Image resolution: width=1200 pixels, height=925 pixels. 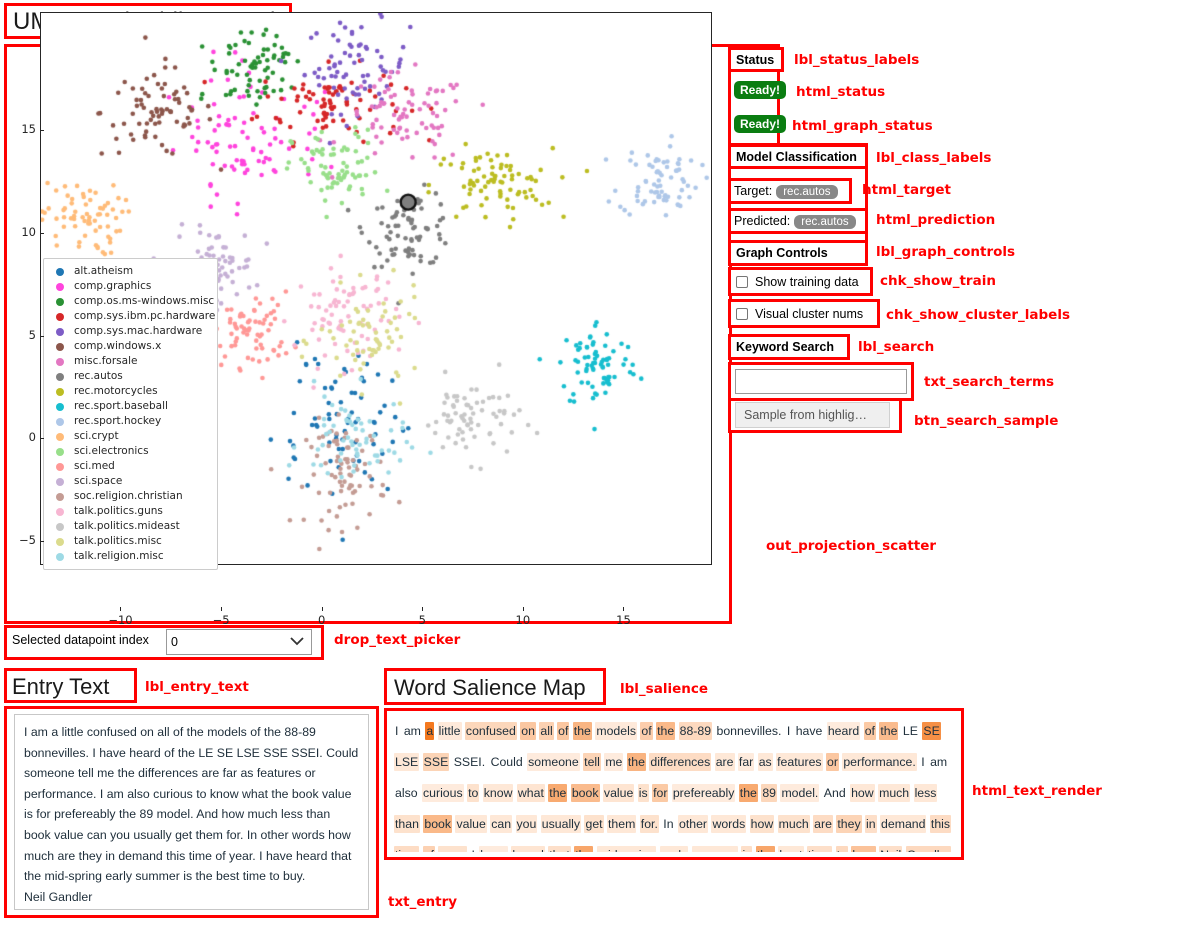 What do you see at coordinates (130, 466) in the screenshot?
I see `legend-item: sci.med` at bounding box center [130, 466].